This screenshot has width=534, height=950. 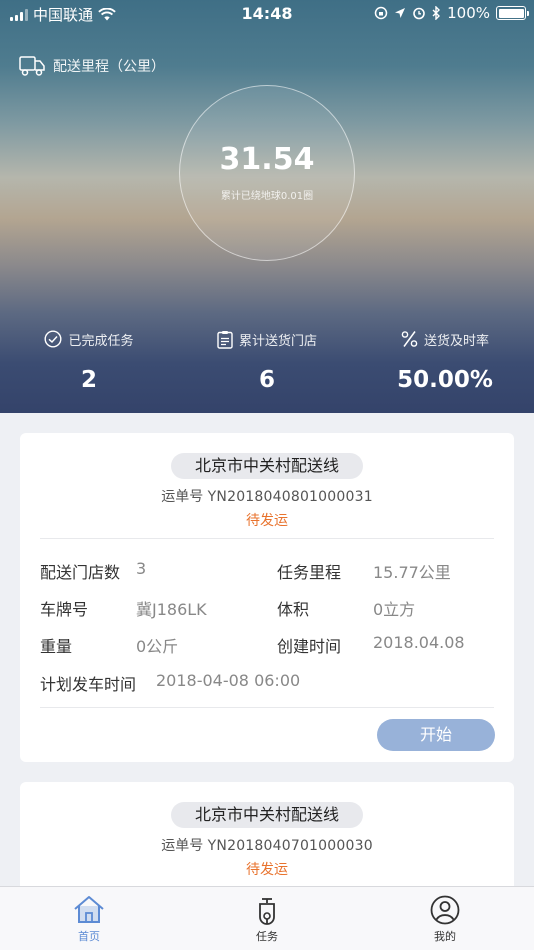 What do you see at coordinates (89, 909) in the screenshot?
I see `home-icon` at bounding box center [89, 909].